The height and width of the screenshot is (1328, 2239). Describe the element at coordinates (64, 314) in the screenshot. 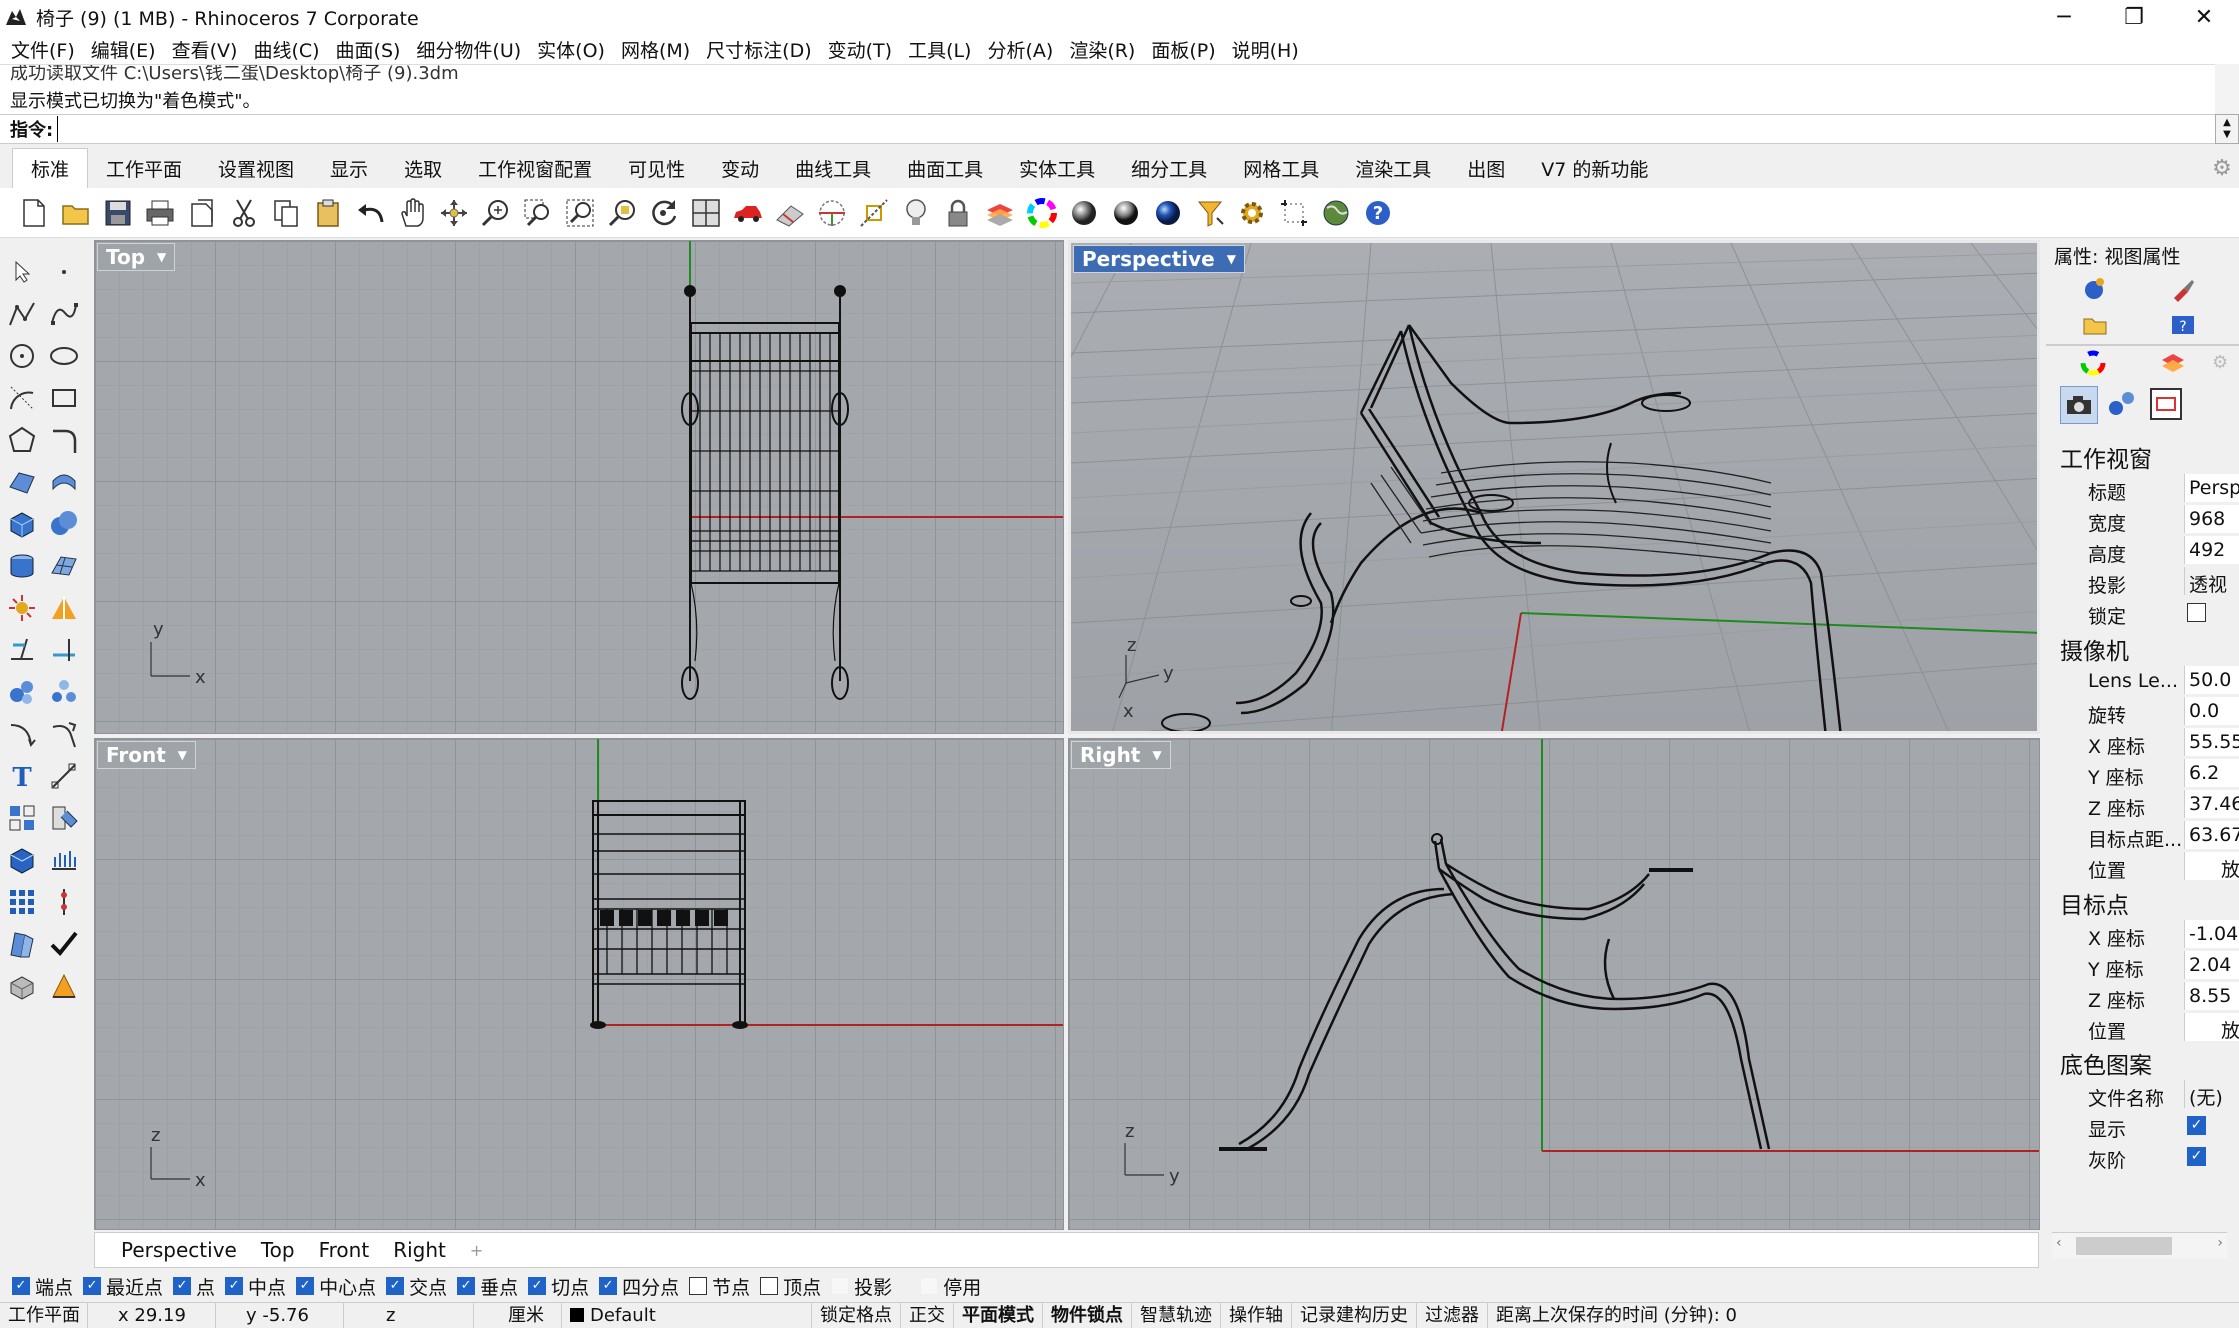

I see `curve-icon` at that location.